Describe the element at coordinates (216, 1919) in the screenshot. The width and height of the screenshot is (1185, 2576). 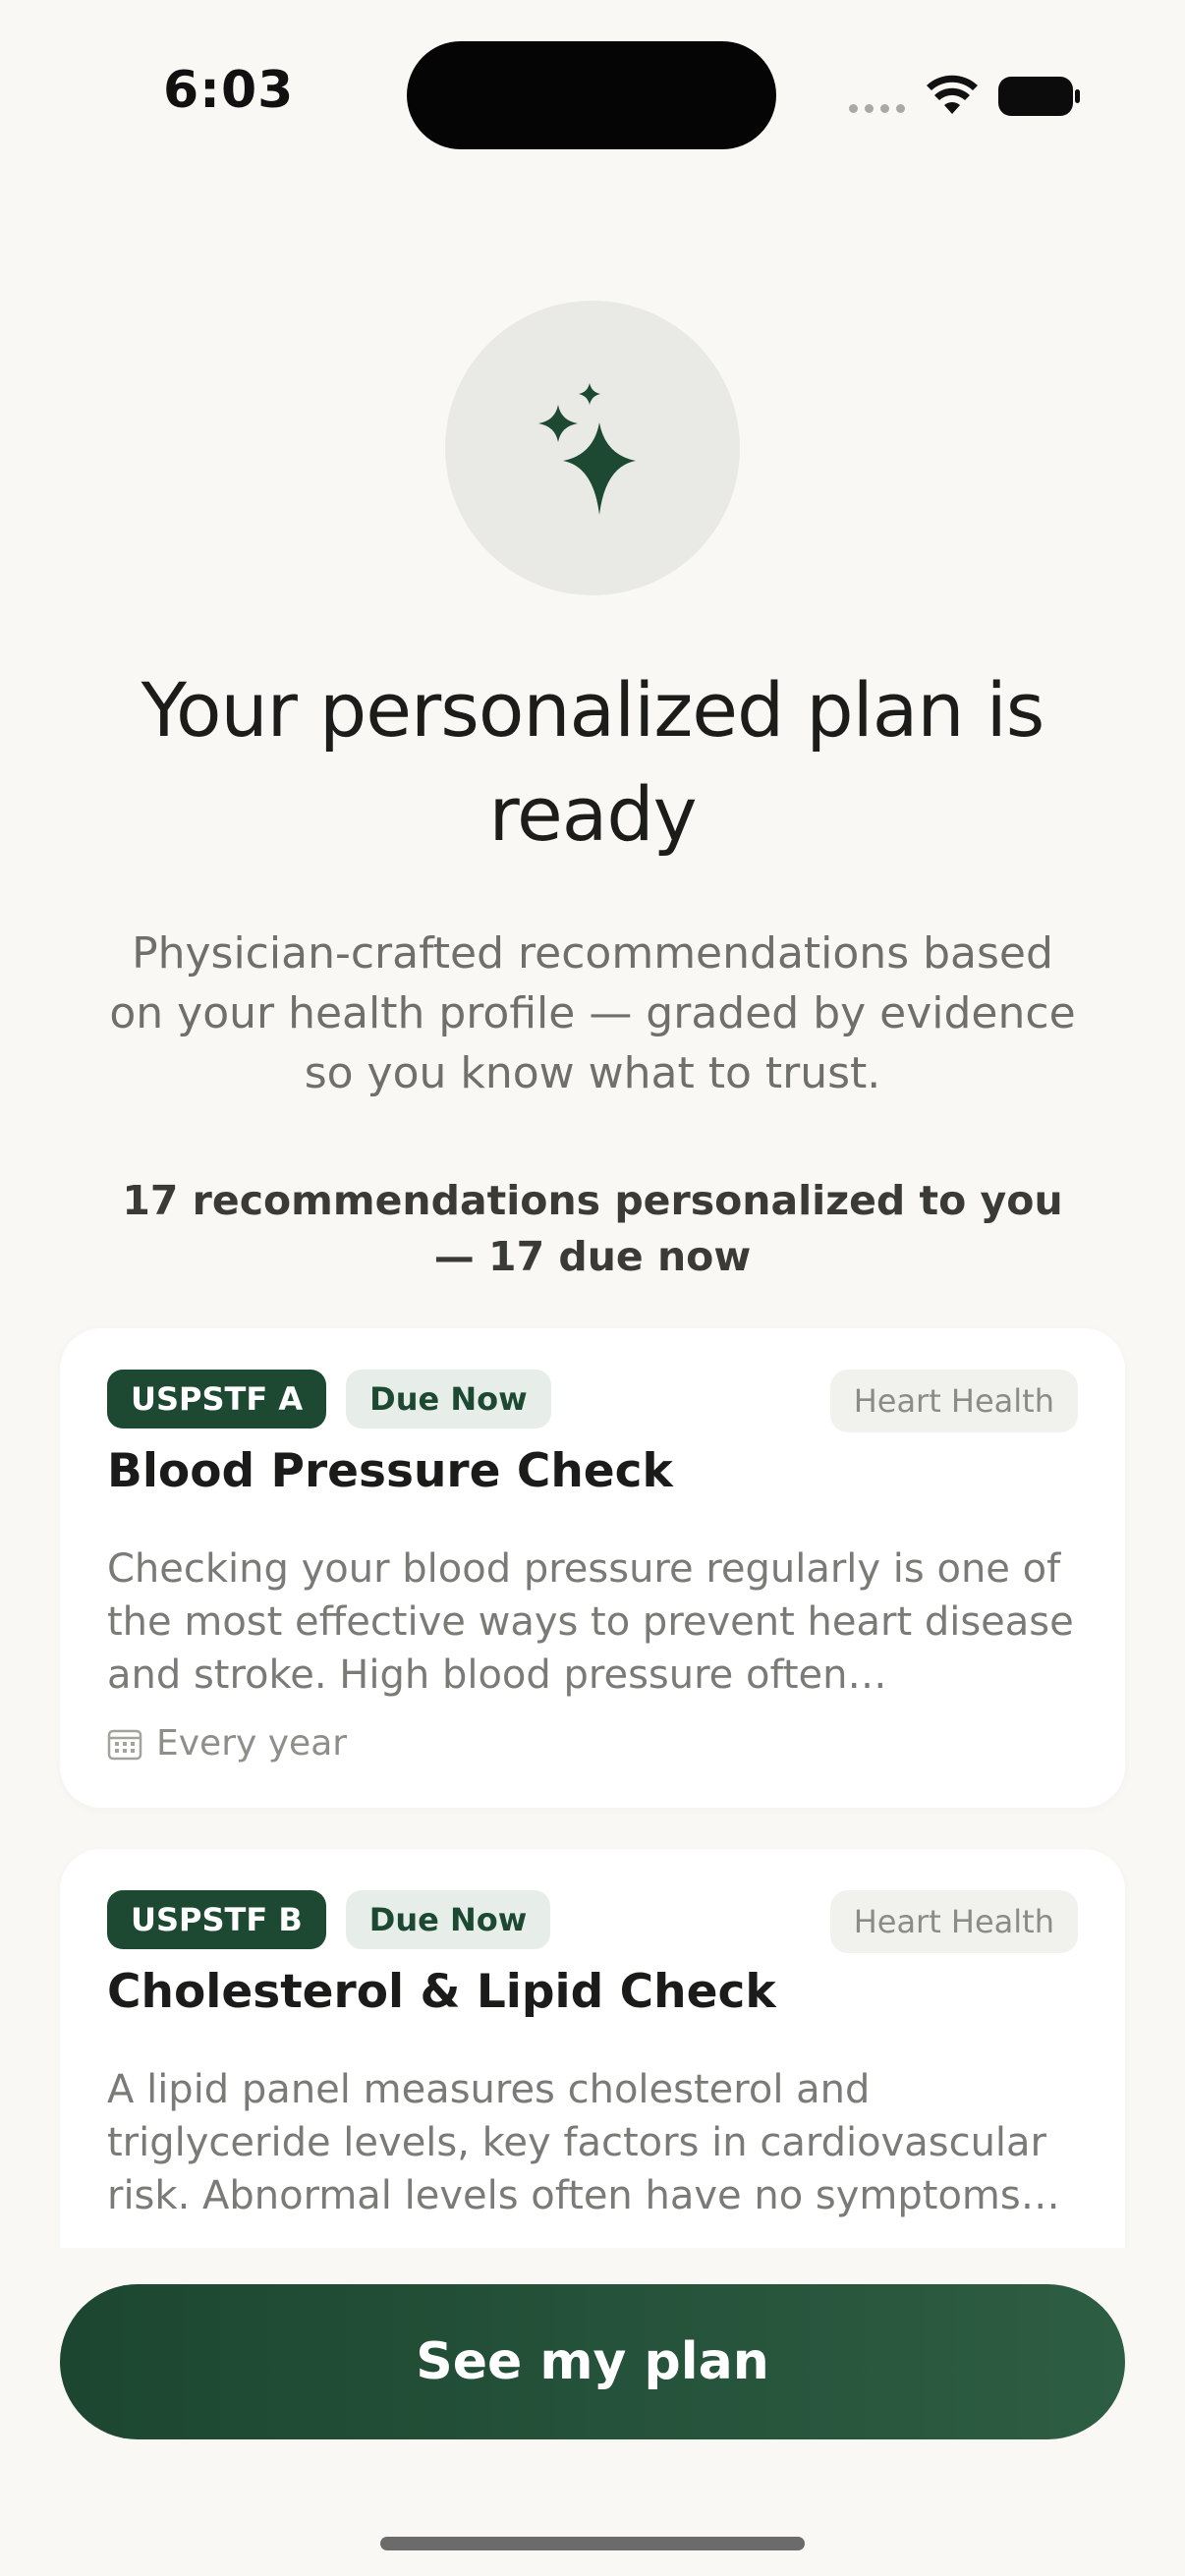
I see `grade-badge: USPSTF B` at that location.